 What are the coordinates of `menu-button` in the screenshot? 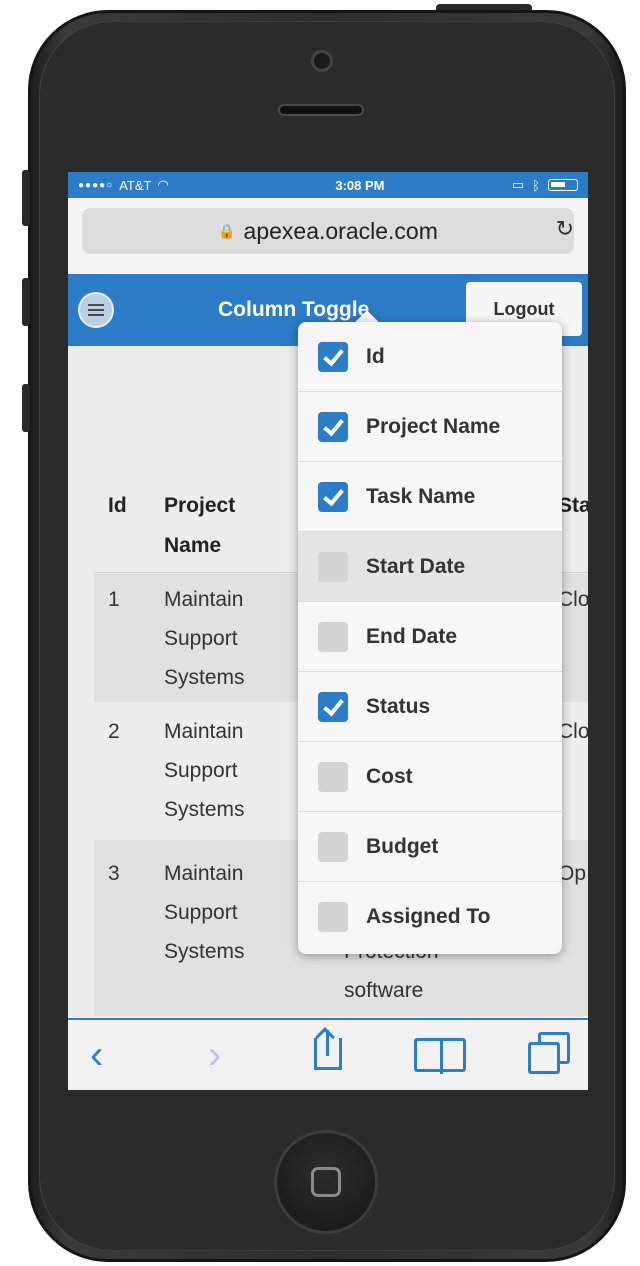 It's located at (96, 310).